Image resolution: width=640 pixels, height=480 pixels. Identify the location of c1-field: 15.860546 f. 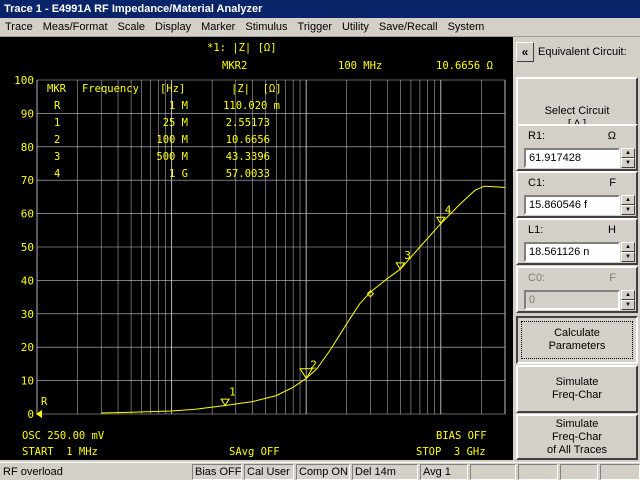
(572, 205).